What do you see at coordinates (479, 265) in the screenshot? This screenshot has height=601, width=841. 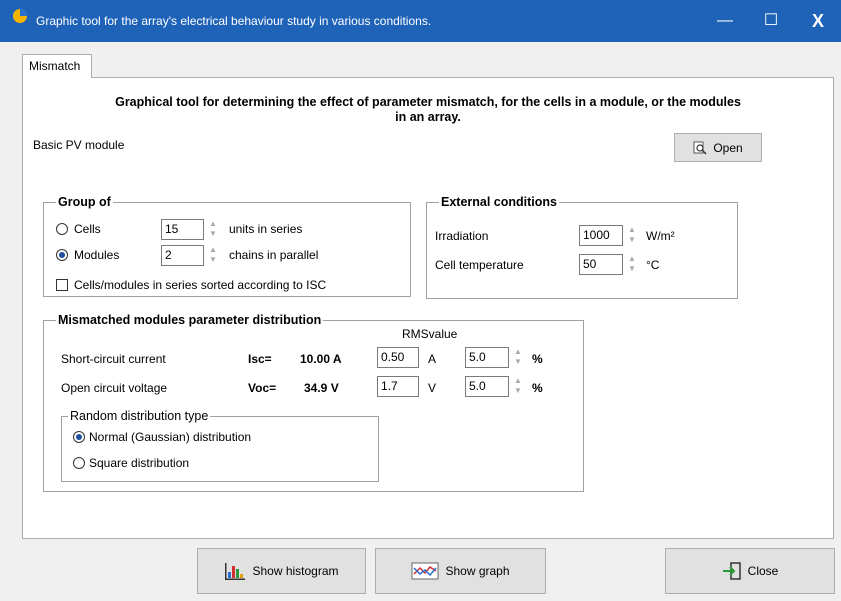 I see `cell-temperature-label: Cell temperature` at bounding box center [479, 265].